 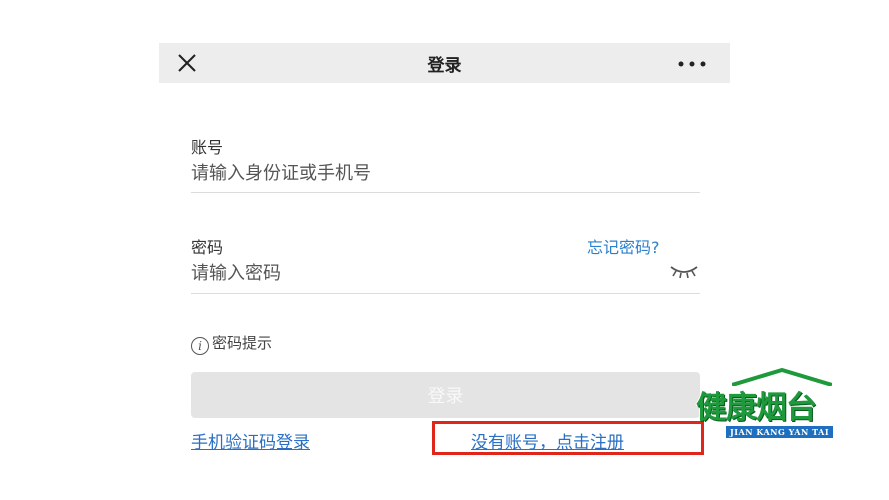 I want to click on page-title: 登录, so click(x=444, y=66).